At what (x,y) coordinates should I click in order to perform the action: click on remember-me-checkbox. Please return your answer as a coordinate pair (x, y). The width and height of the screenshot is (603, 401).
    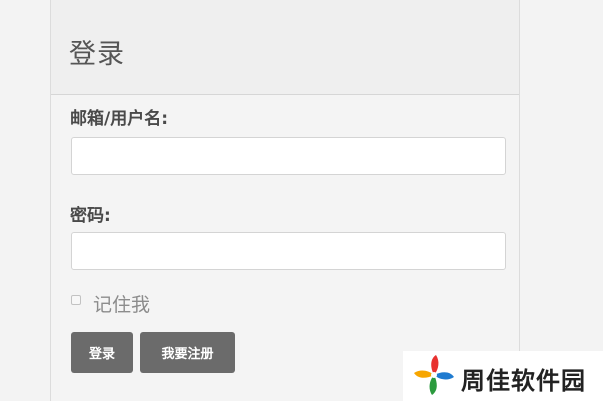
    Looking at the image, I should click on (76, 300).